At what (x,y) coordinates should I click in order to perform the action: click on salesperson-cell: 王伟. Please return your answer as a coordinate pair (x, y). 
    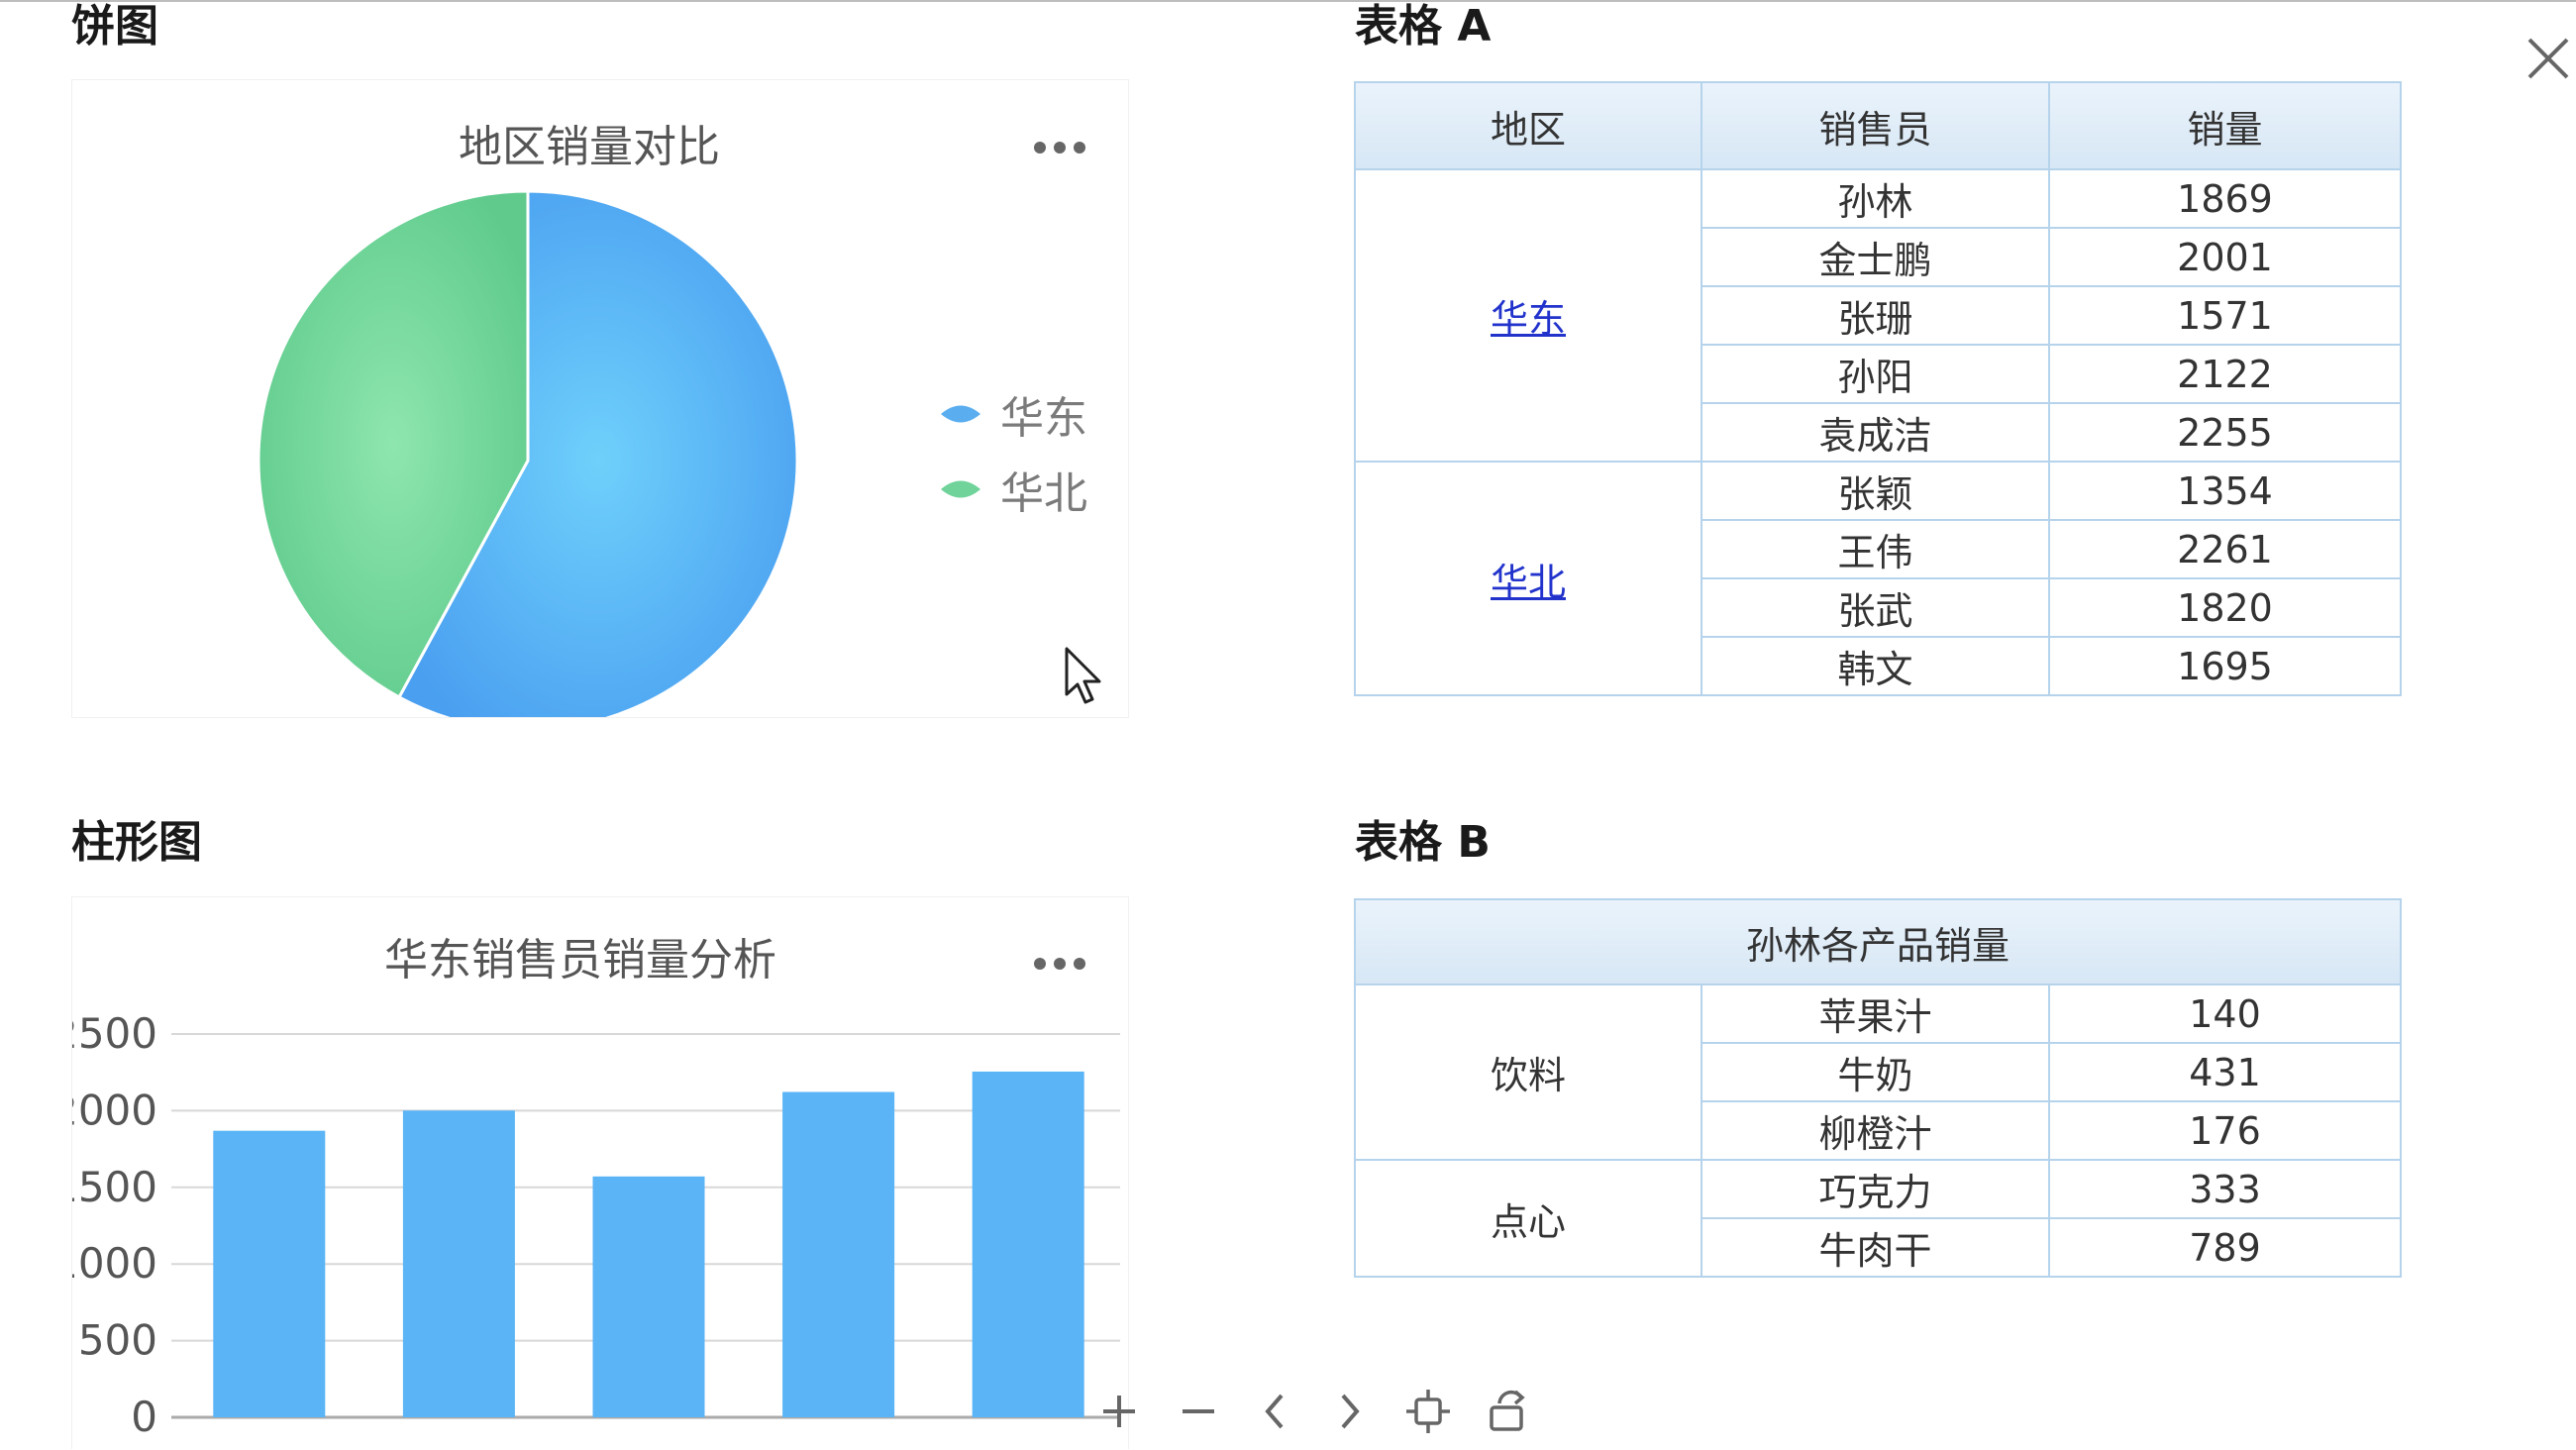
    Looking at the image, I should click on (1875, 549).